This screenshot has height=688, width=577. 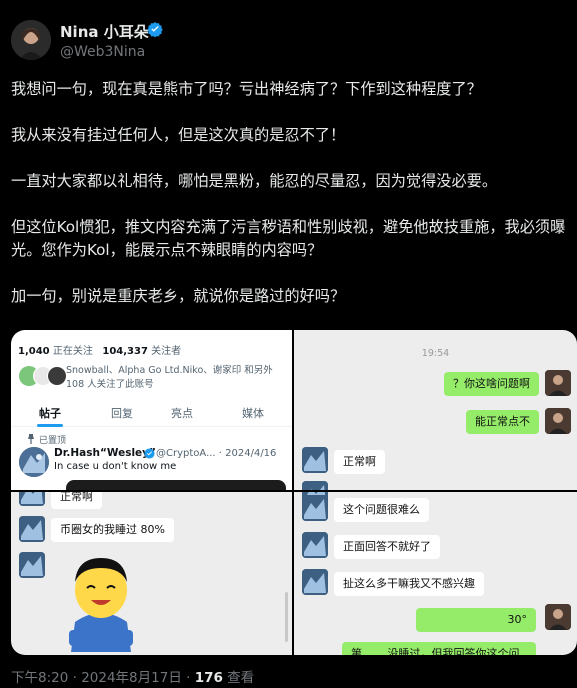 What do you see at coordinates (288, 37) in the screenshot?
I see `tweet-header: Nina 小耳朵 @Web3Nina` at bounding box center [288, 37].